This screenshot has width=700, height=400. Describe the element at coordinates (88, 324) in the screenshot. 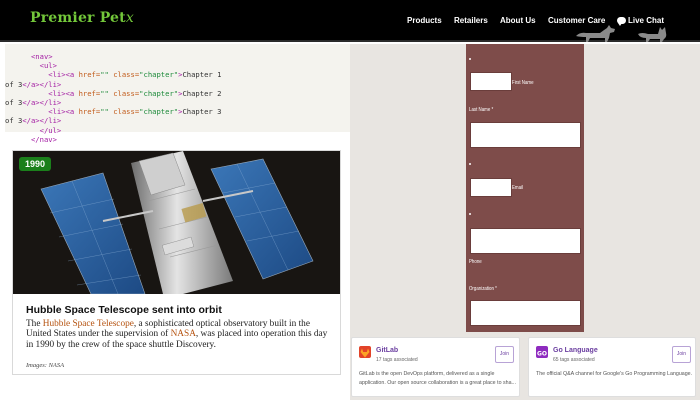

I see `inline-link: Hubble Space Telescope` at that location.